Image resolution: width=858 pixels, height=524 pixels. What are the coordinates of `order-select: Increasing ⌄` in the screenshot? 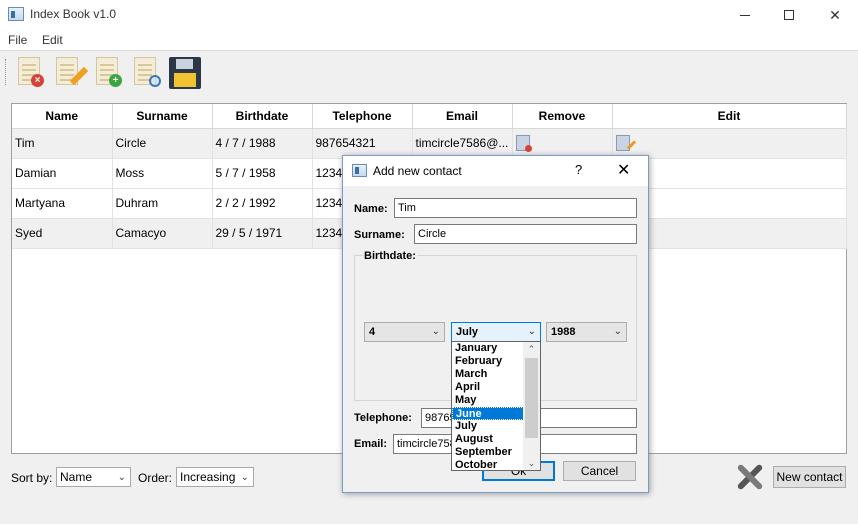 It's located at (215, 477).